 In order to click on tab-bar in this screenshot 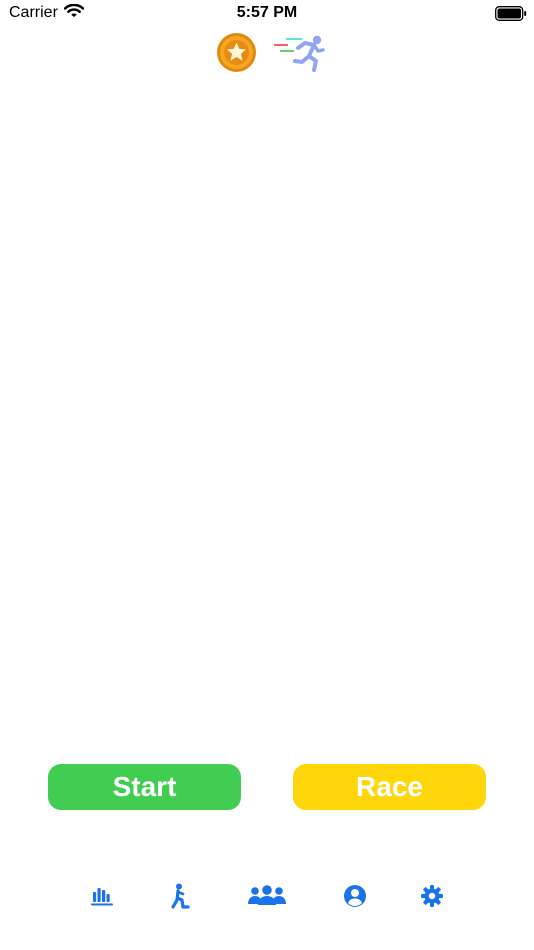, I will do `click(267, 895)`.